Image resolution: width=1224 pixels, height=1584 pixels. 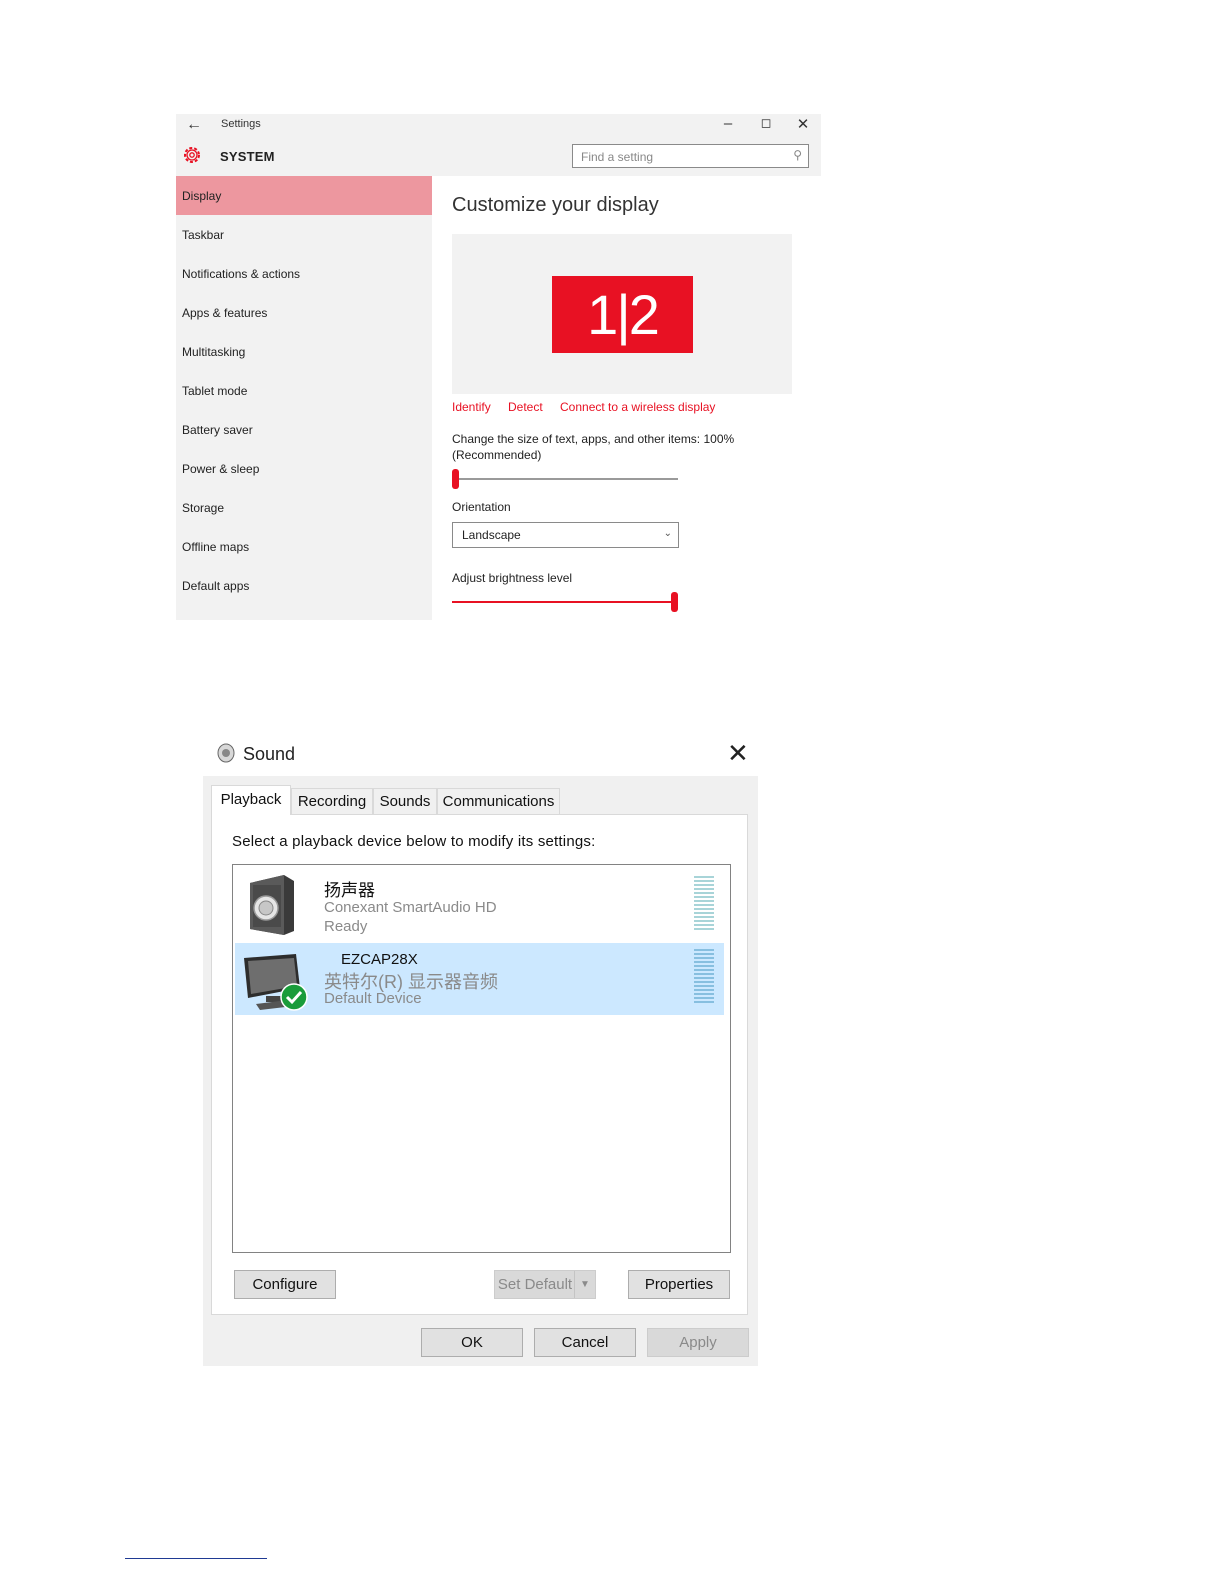 I want to click on sidebar-item-taskbar: Taskbar, so click(x=304, y=234).